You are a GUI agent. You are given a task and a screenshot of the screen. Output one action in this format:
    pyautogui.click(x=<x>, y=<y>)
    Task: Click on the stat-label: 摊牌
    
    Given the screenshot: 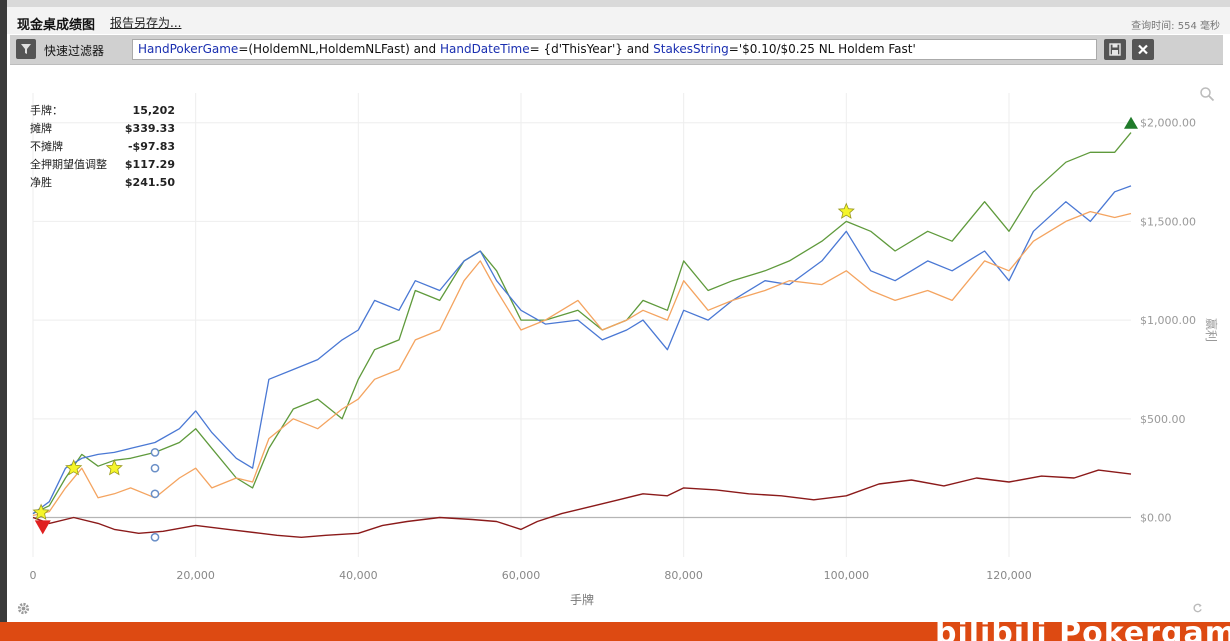 What is the action you would take?
    pyautogui.click(x=41, y=128)
    